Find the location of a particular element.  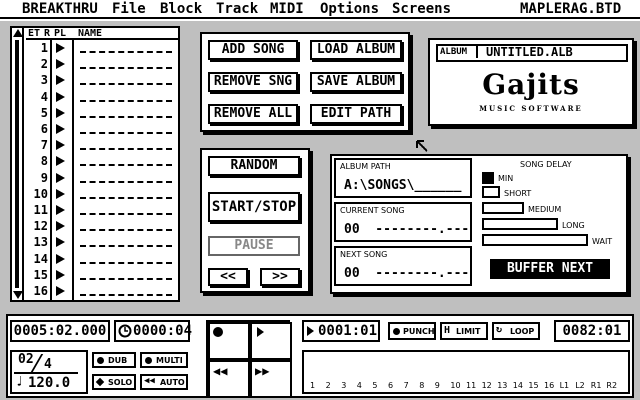

channel-label: 2 is located at coordinates (328, 385).